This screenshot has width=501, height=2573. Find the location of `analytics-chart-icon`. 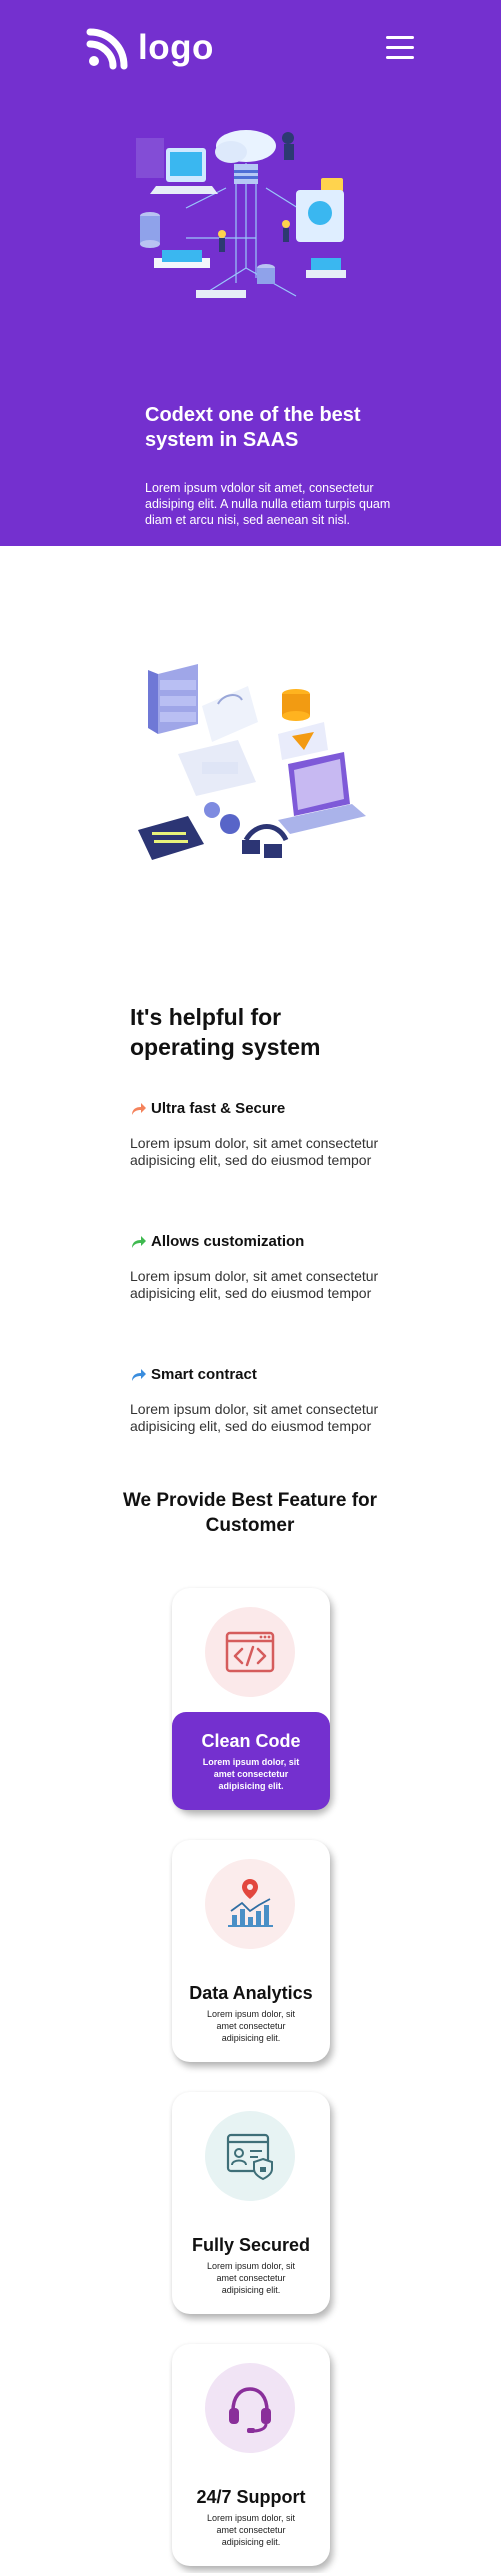

analytics-chart-icon is located at coordinates (250, 1904).